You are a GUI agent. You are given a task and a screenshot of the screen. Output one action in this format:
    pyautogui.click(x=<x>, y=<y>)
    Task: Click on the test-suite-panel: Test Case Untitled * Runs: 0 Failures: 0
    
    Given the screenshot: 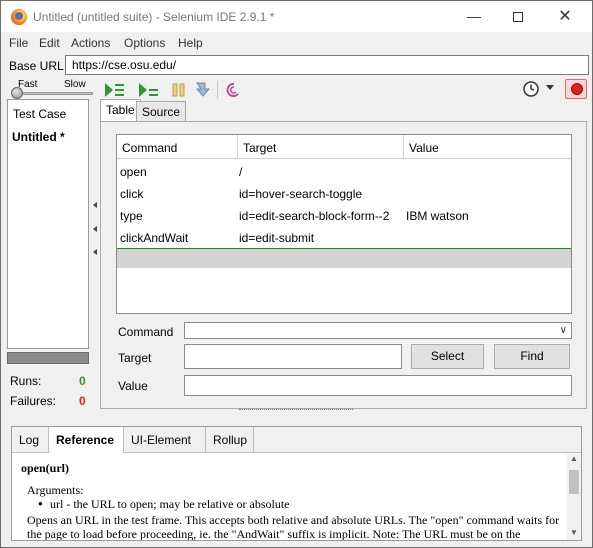 What is the action you would take?
    pyautogui.click(x=48, y=255)
    